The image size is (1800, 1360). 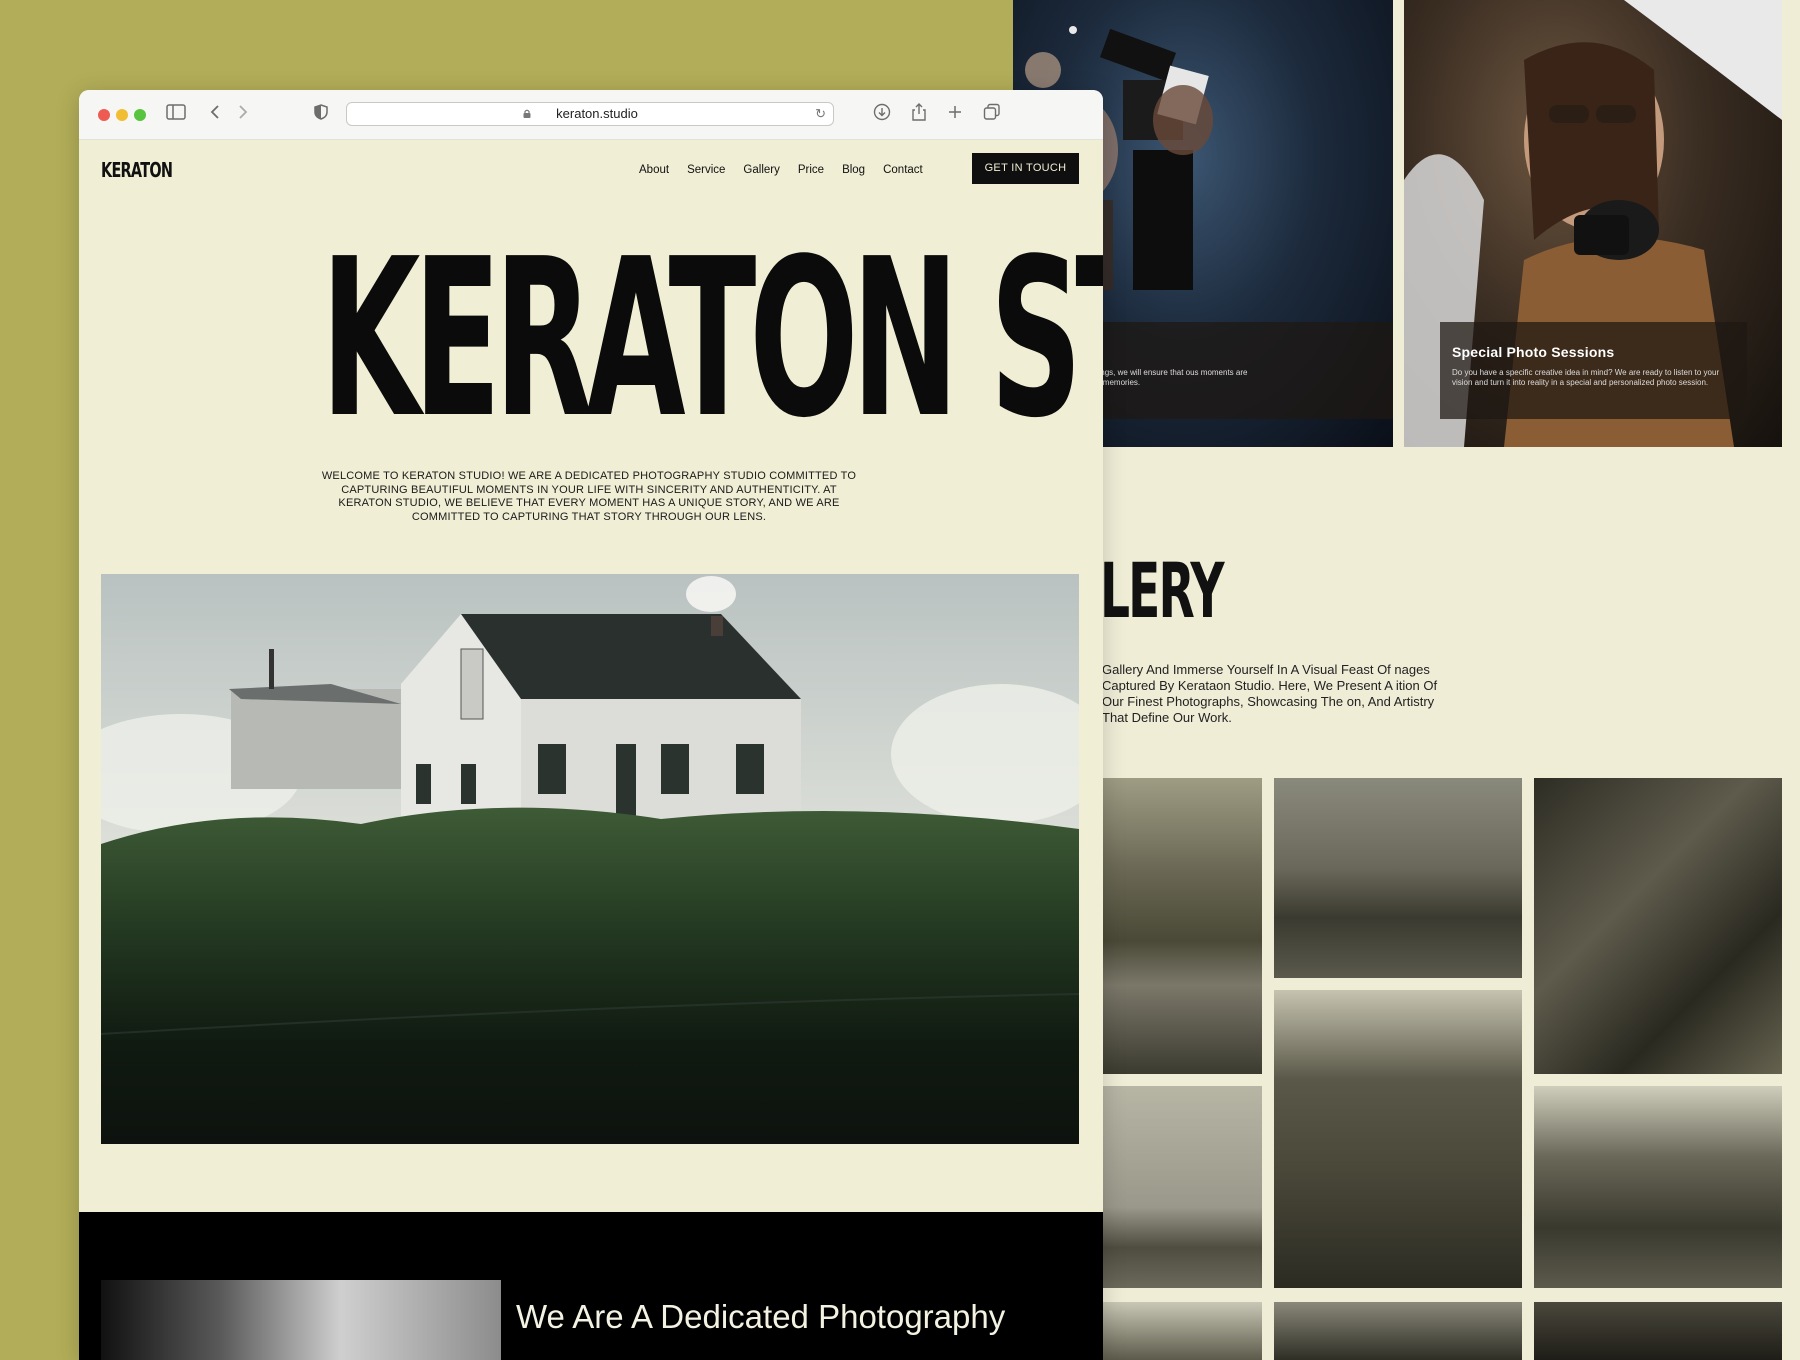 I want to click on gallery-photo-waterfall-climber, so click(x=1658, y=926).